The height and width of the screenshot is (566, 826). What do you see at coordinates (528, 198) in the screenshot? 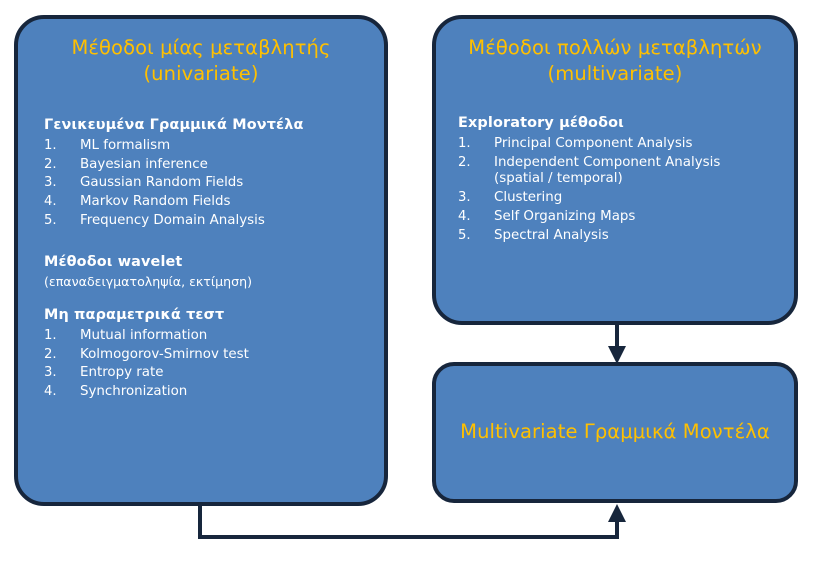
I see `list-item-label: Clustering` at bounding box center [528, 198].